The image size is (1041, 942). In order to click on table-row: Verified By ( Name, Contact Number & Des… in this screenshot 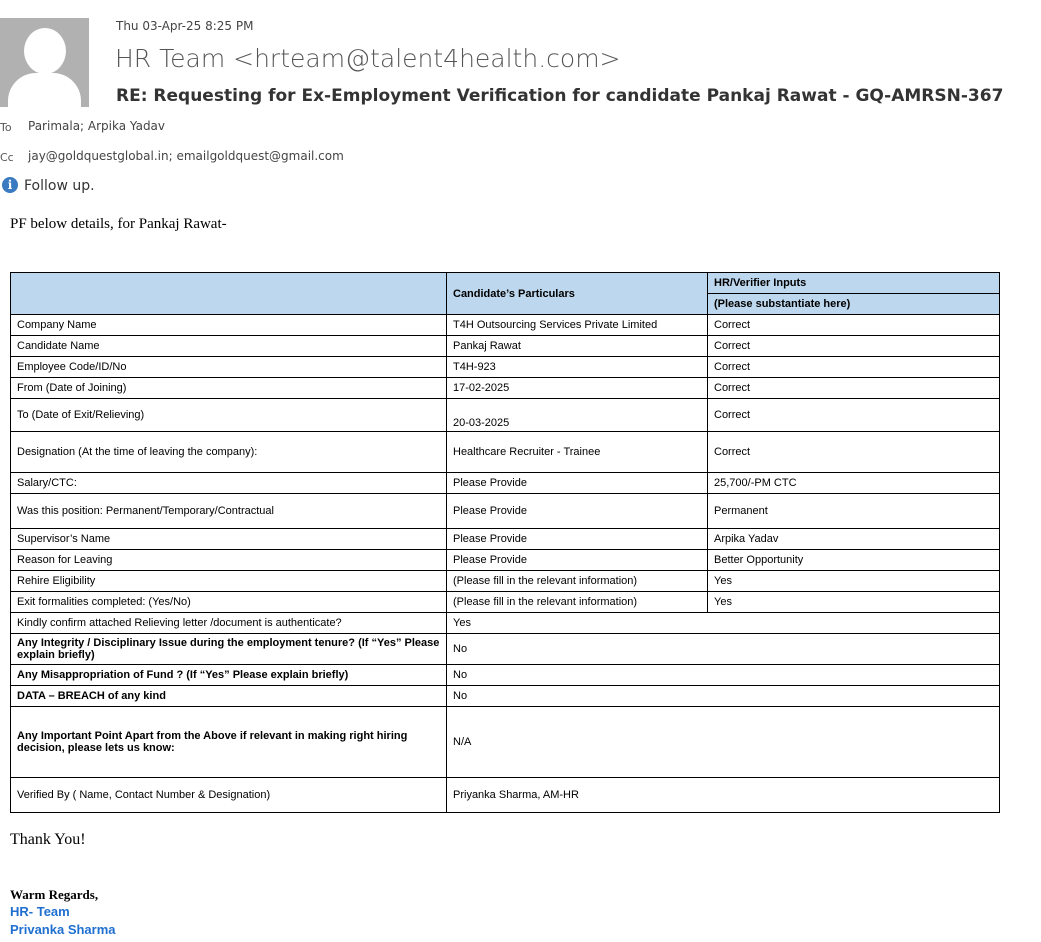, I will do `click(505, 795)`.